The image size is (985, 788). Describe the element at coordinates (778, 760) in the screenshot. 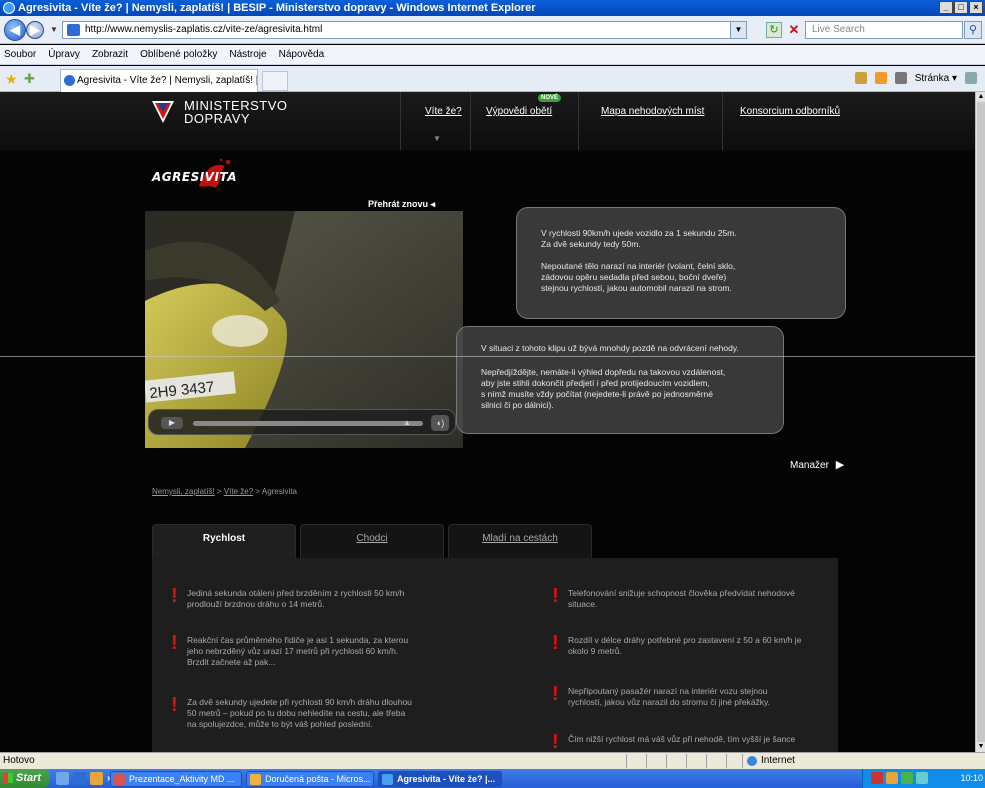

I see `zone-label: Internet` at that location.